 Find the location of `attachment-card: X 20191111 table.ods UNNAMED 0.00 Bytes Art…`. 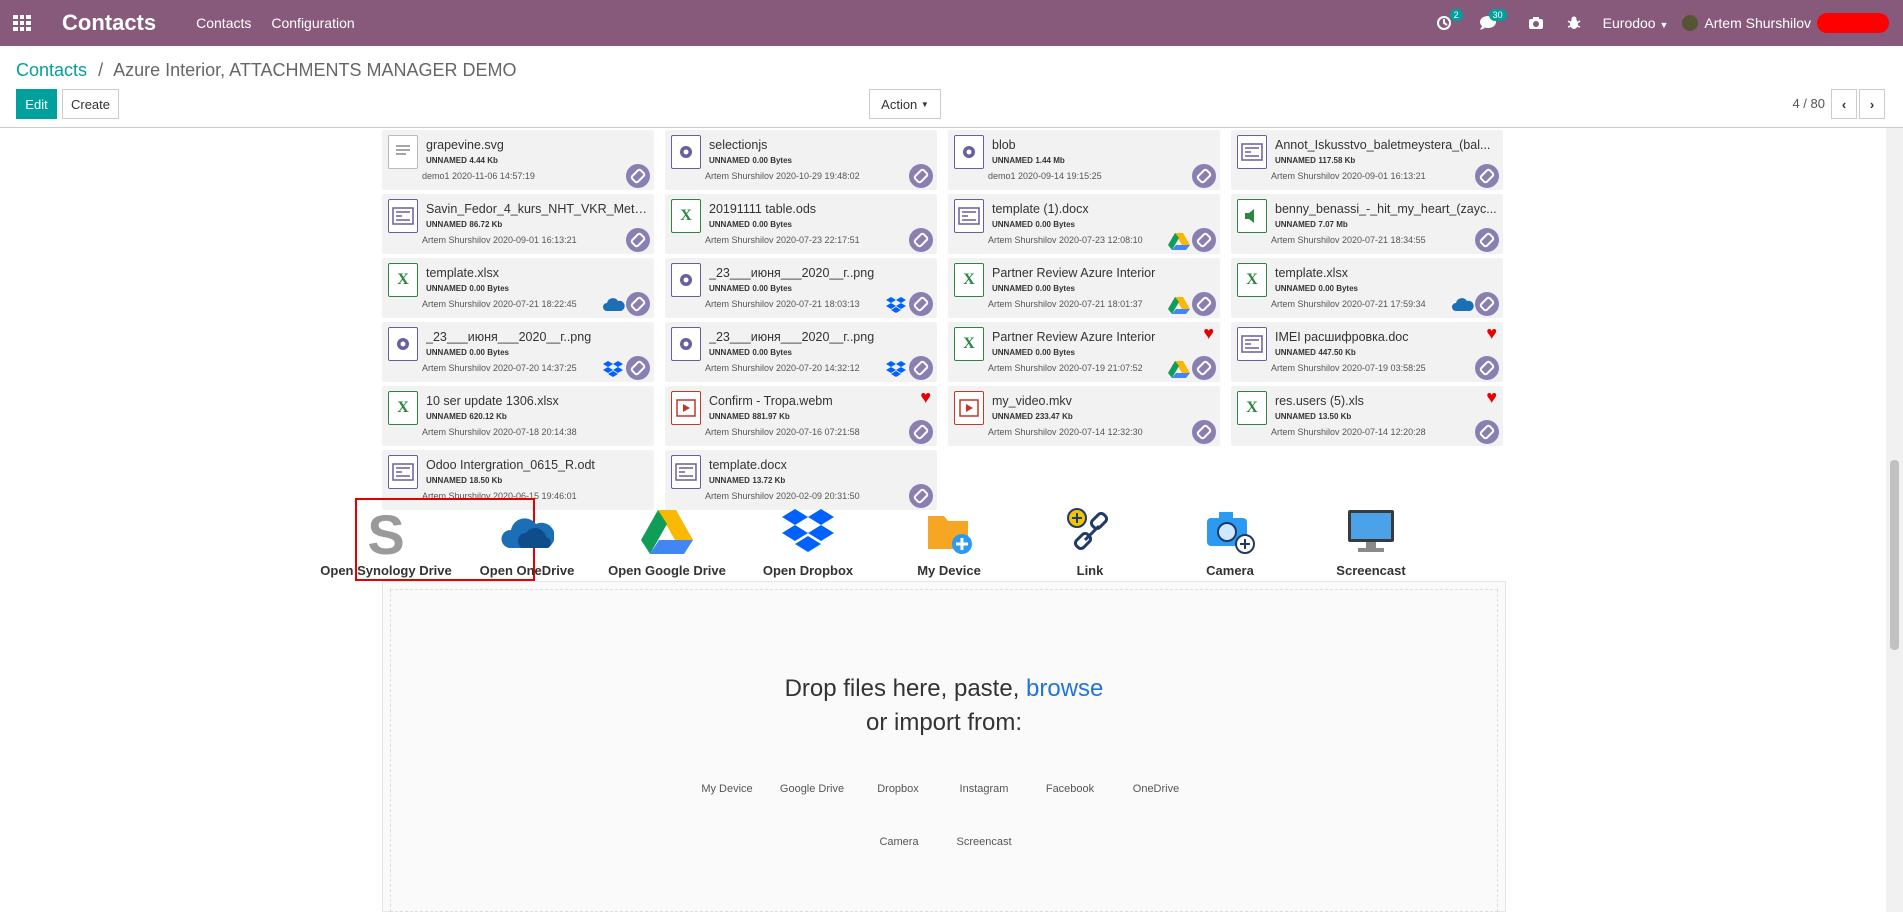

attachment-card: X 20191111 table.ods UNNAMED 0.00 Bytes Art… is located at coordinates (801, 224).